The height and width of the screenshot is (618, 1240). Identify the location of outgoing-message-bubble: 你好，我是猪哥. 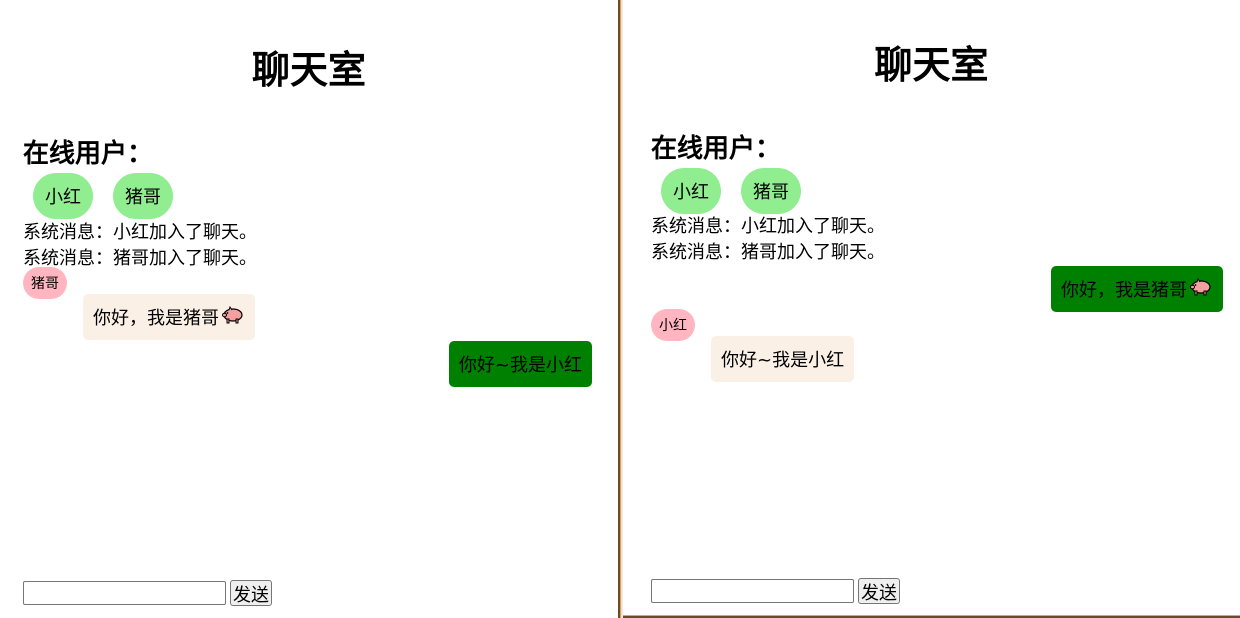
(1137, 289).